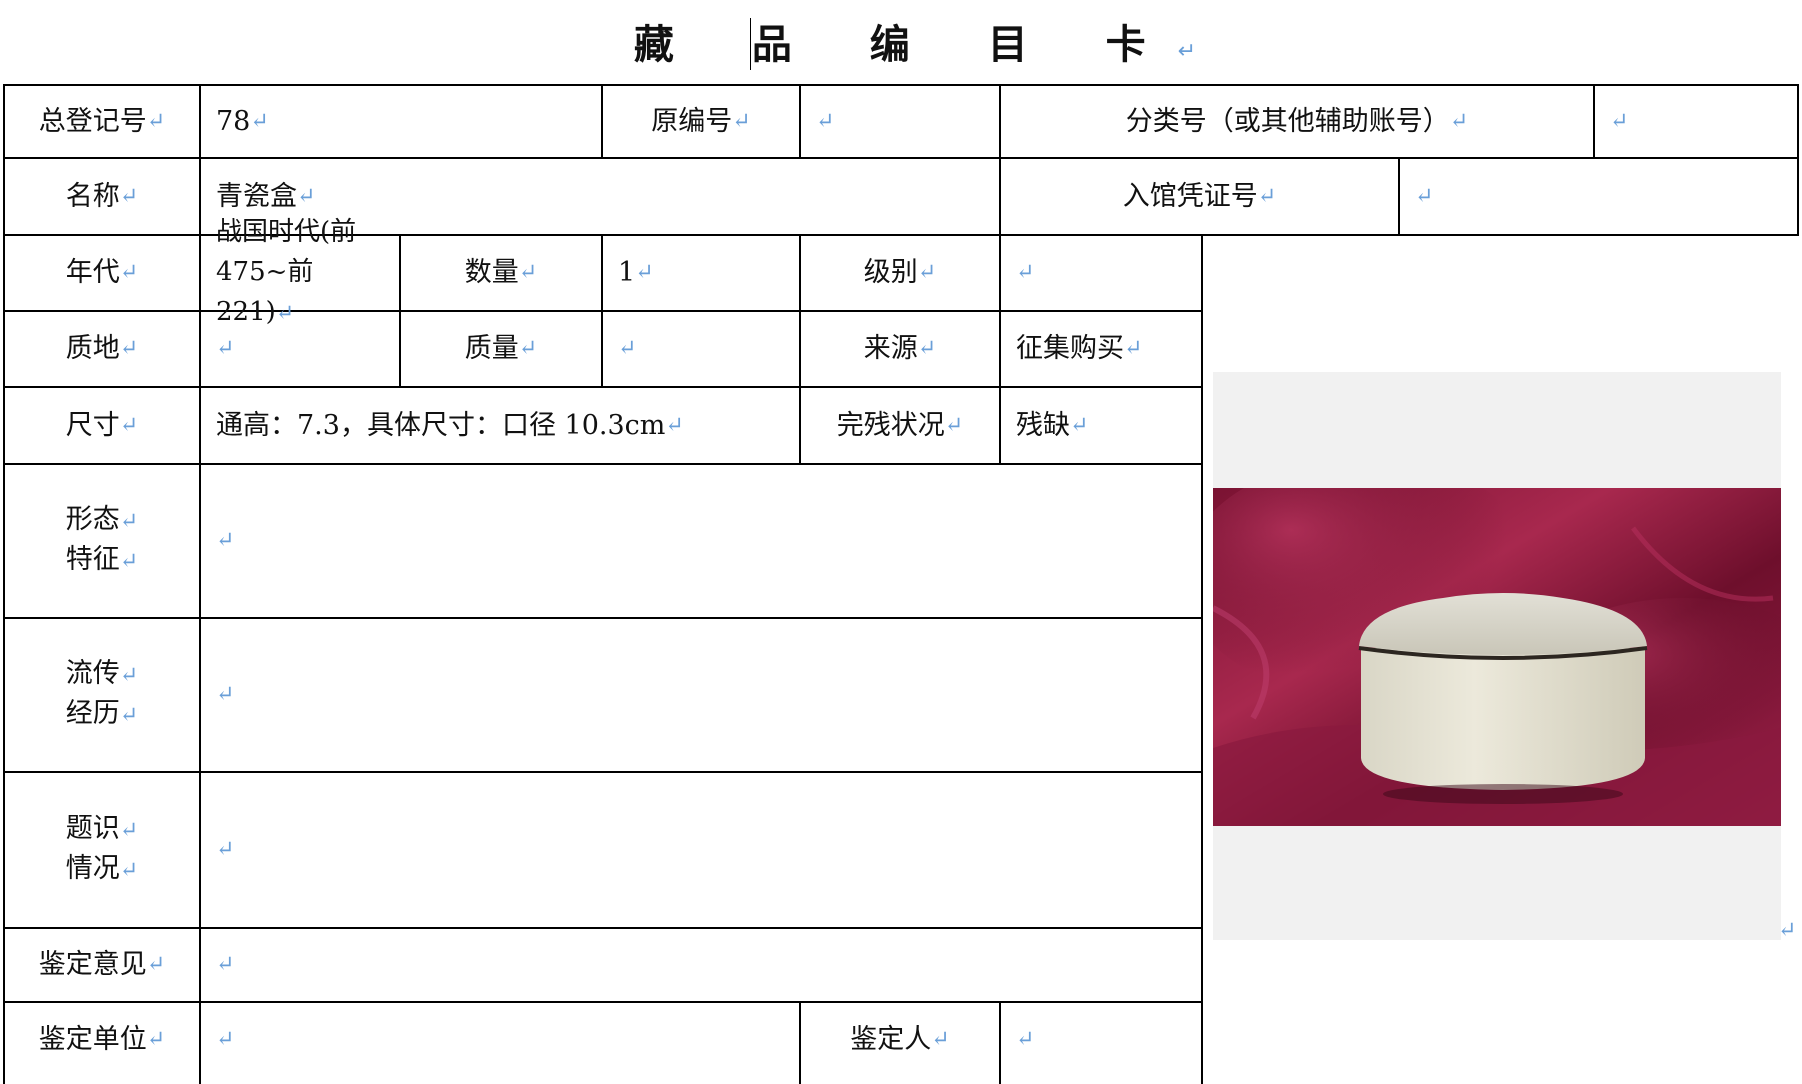 The height and width of the screenshot is (1084, 1802). What do you see at coordinates (900, 348) in the screenshot?
I see `source-label: 来源 ↵` at bounding box center [900, 348].